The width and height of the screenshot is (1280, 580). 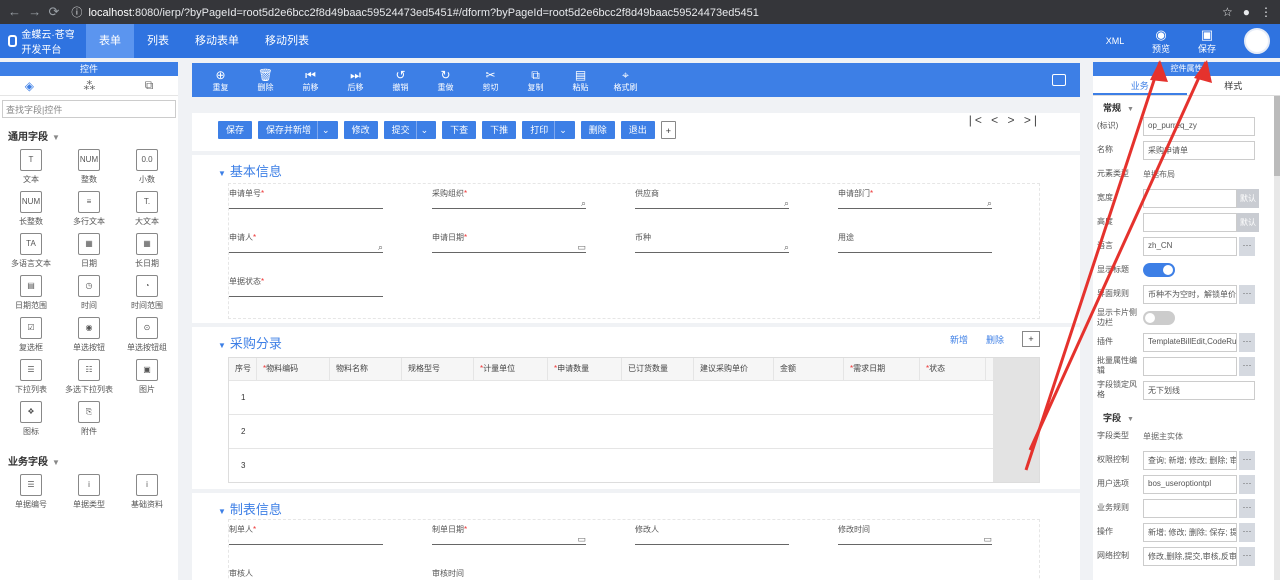 What do you see at coordinates (306, 534) in the screenshot?
I see `form-field: 制单人*` at bounding box center [306, 534].